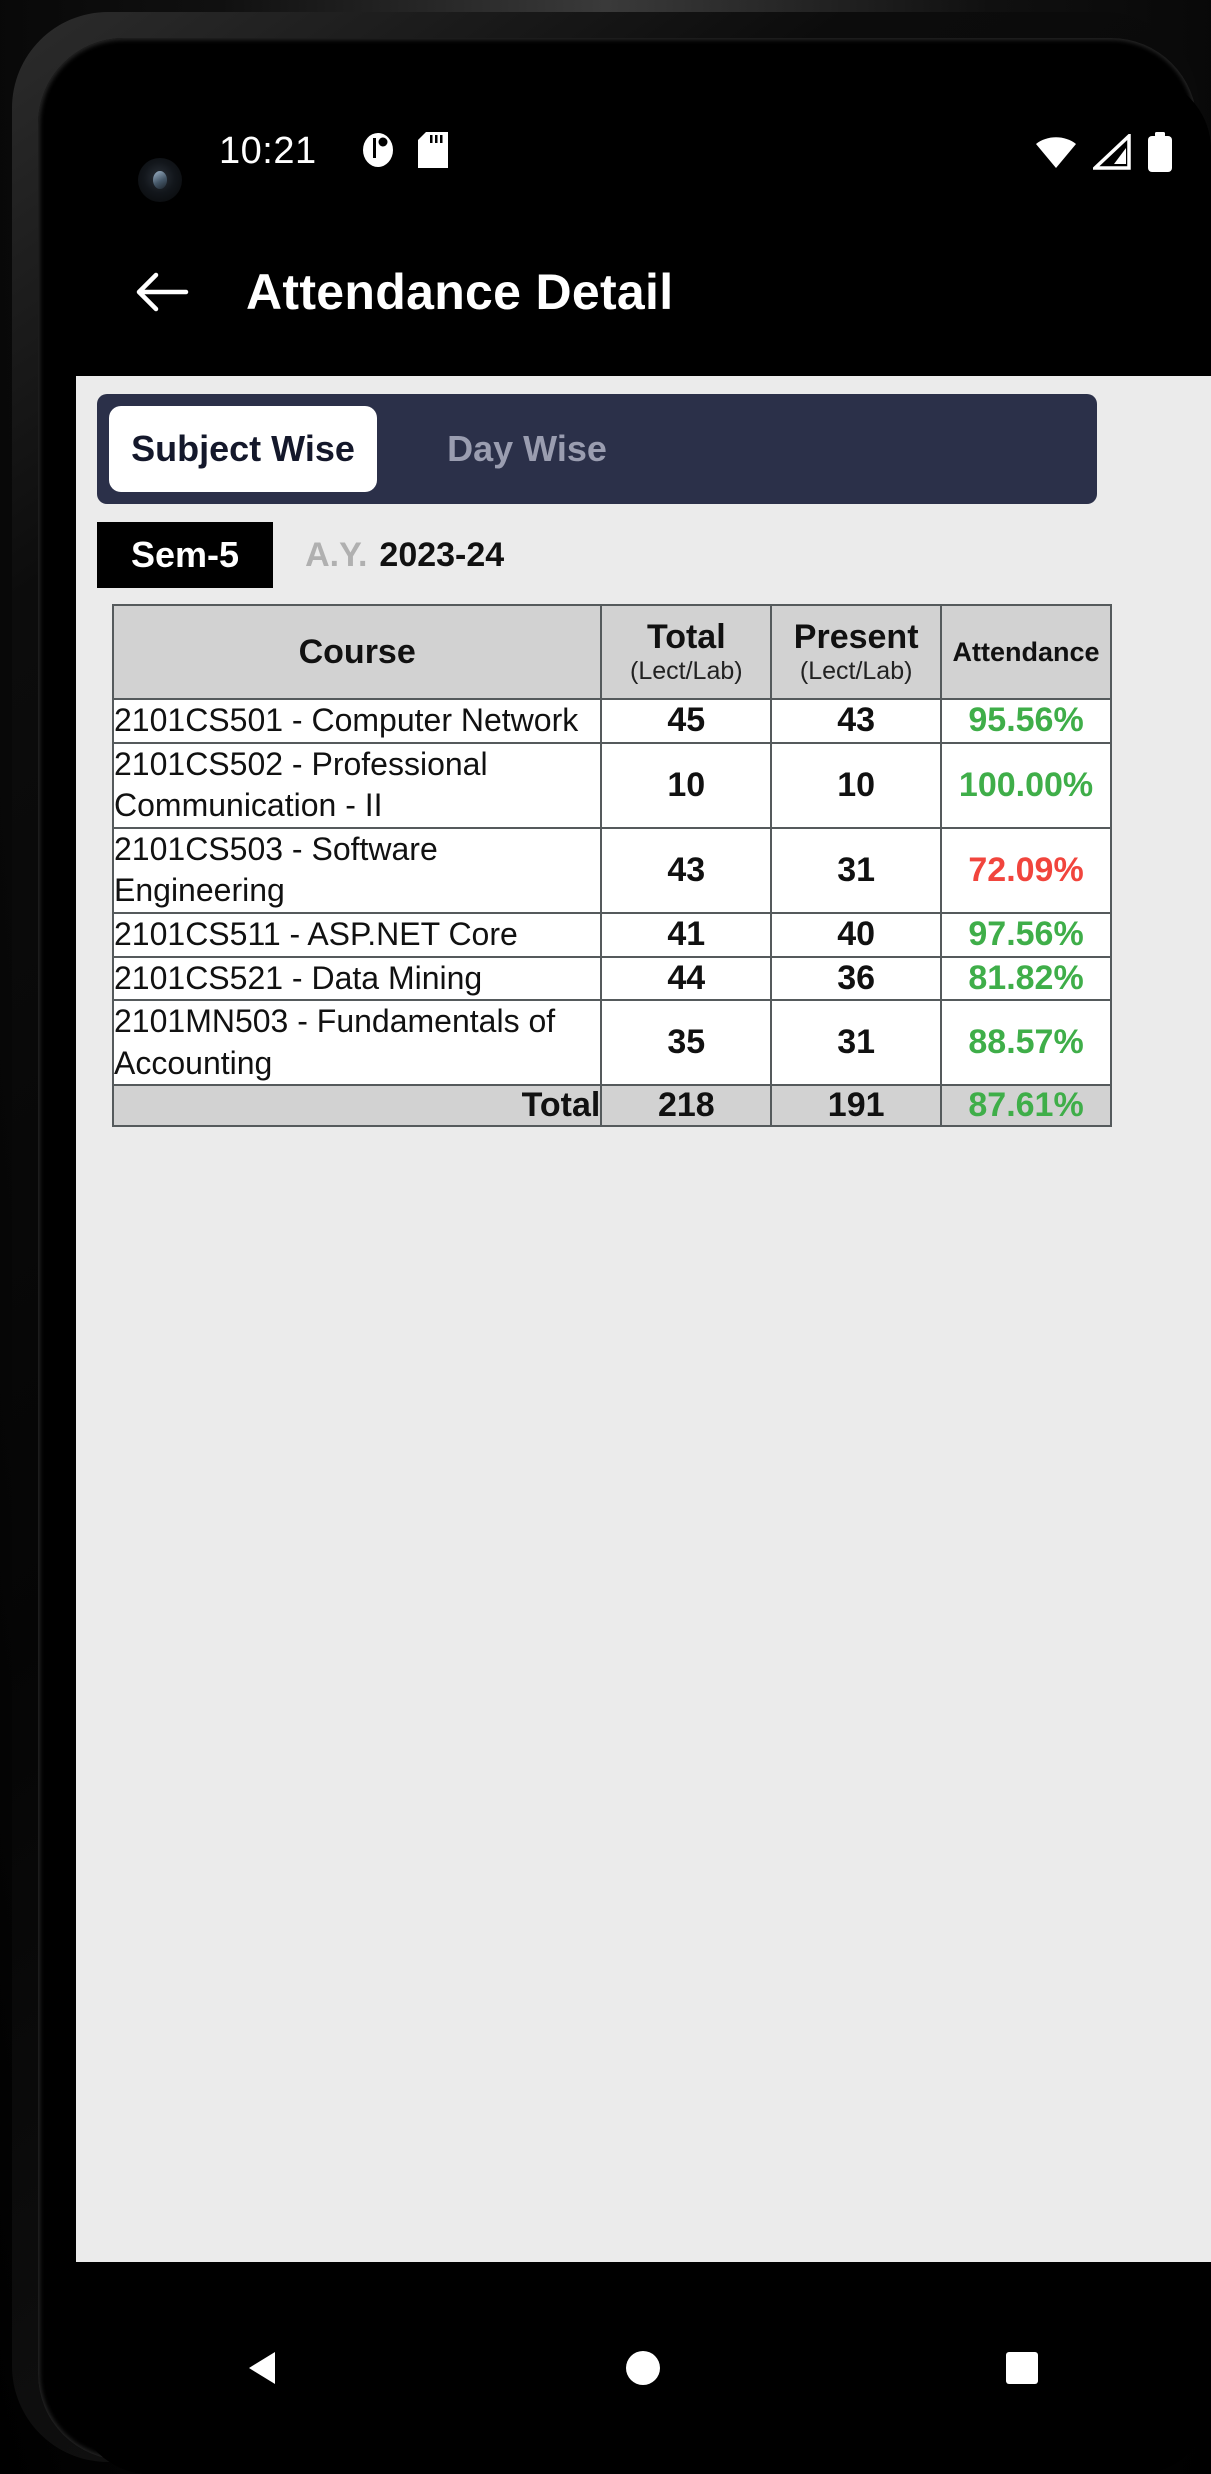 The height and width of the screenshot is (2474, 1211). What do you see at coordinates (686, 721) in the screenshot?
I see `cell-total: 45` at bounding box center [686, 721].